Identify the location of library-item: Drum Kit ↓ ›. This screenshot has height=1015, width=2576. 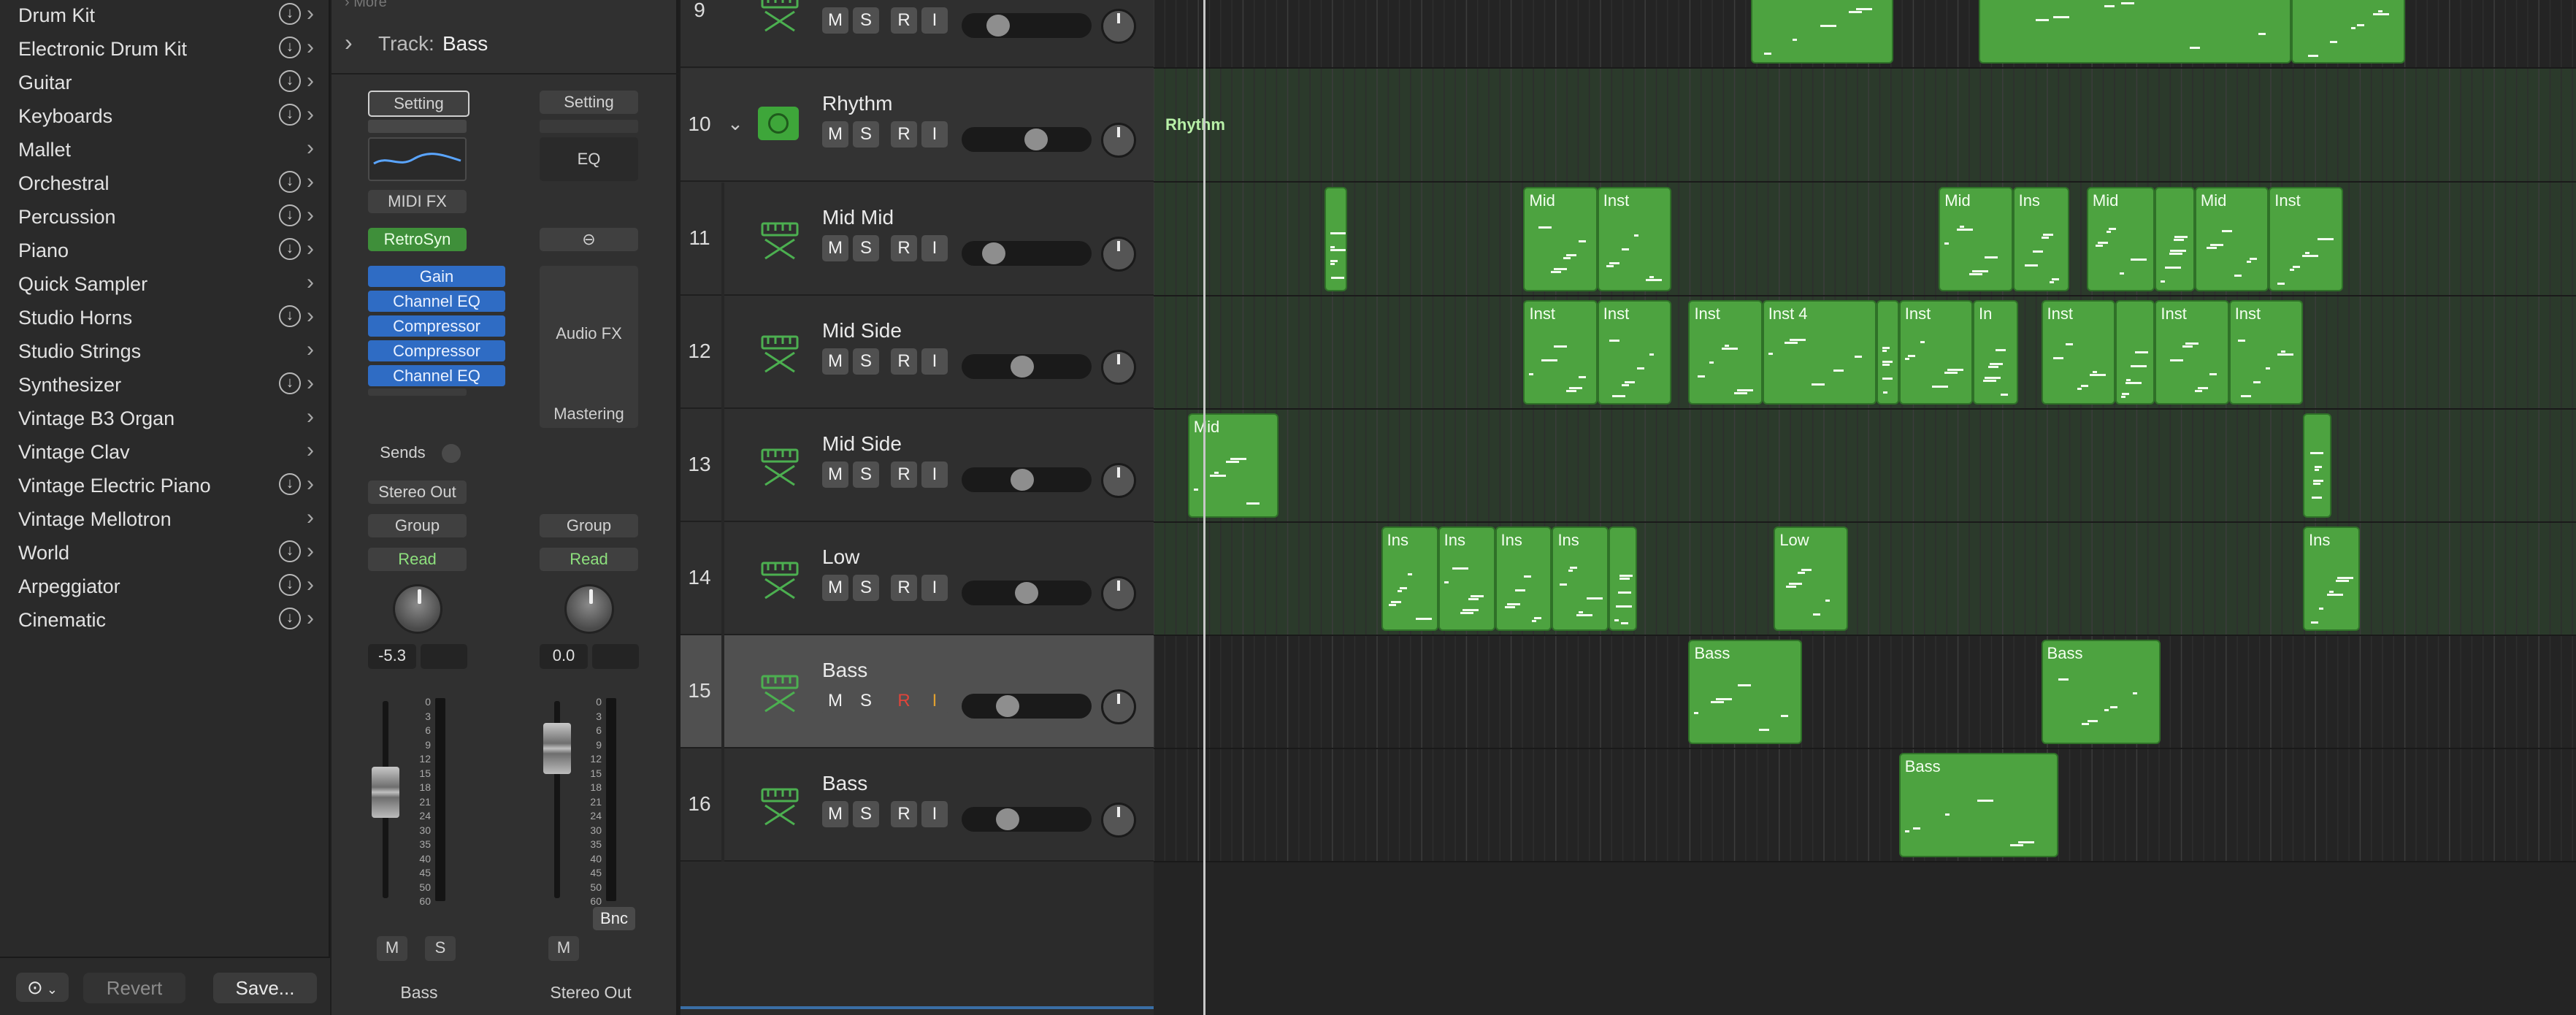
(165, 17).